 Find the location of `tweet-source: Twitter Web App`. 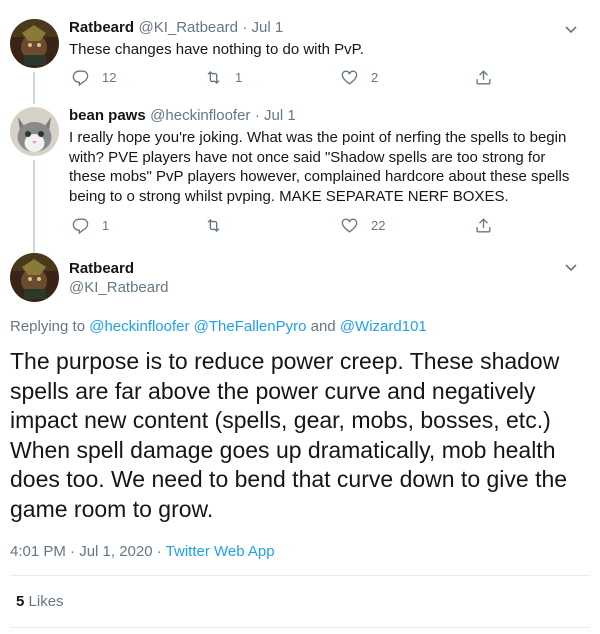

tweet-source: Twitter Web App is located at coordinates (220, 551).